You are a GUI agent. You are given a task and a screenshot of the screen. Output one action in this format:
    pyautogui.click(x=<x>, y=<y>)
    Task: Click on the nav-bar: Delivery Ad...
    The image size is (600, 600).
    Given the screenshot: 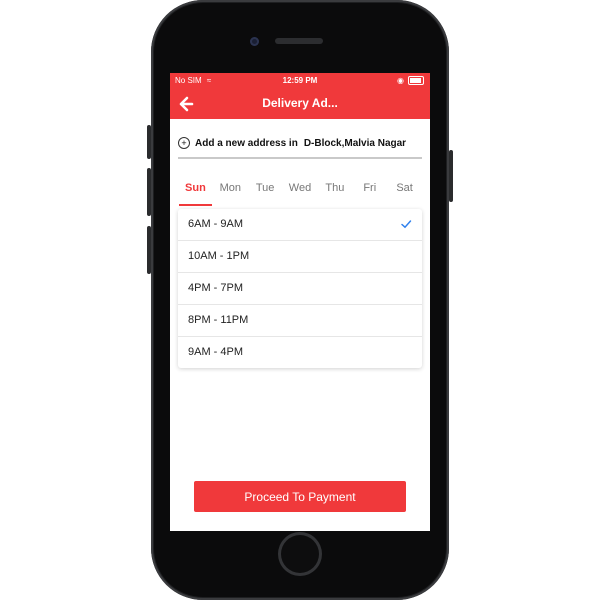 What is the action you would take?
    pyautogui.click(x=300, y=104)
    